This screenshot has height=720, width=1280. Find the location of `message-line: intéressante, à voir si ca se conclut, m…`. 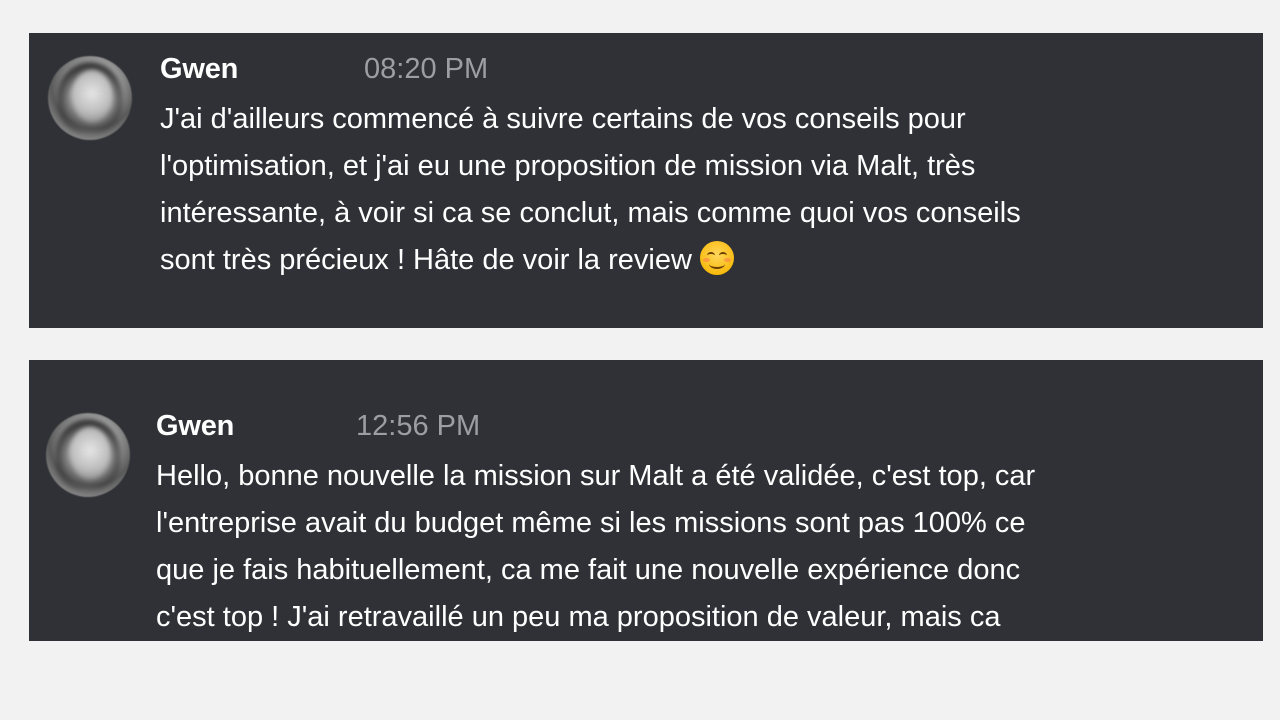

message-line: intéressante, à voir si ca se conclut, m… is located at coordinates (590, 213).